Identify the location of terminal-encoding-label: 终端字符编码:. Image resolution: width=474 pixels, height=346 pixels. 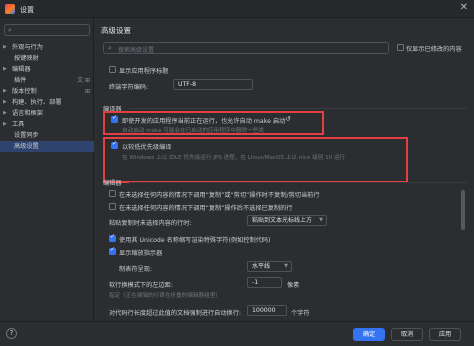
(129, 87).